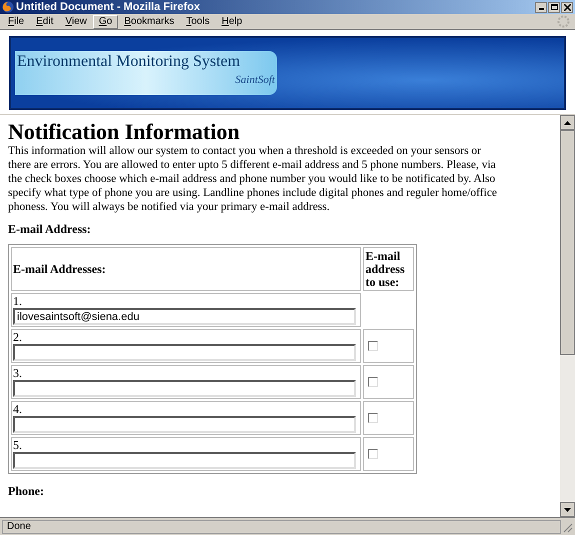  Describe the element at coordinates (105, 21) in the screenshot. I see `menu-item: Go` at that location.